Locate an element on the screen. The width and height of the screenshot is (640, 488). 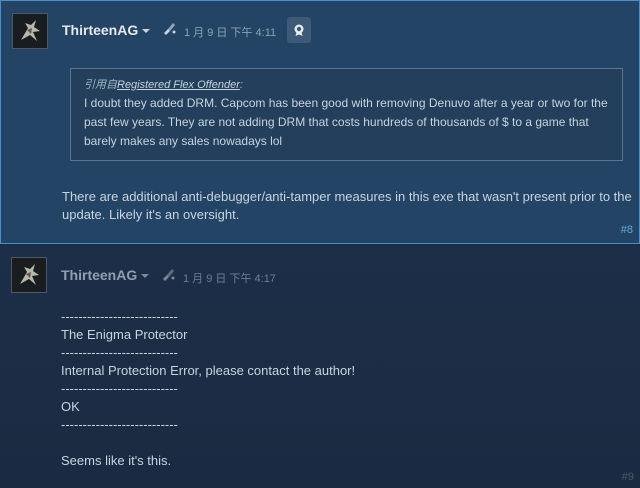
quote-source-link: Registered Flex Offender is located at coordinates (178, 85).